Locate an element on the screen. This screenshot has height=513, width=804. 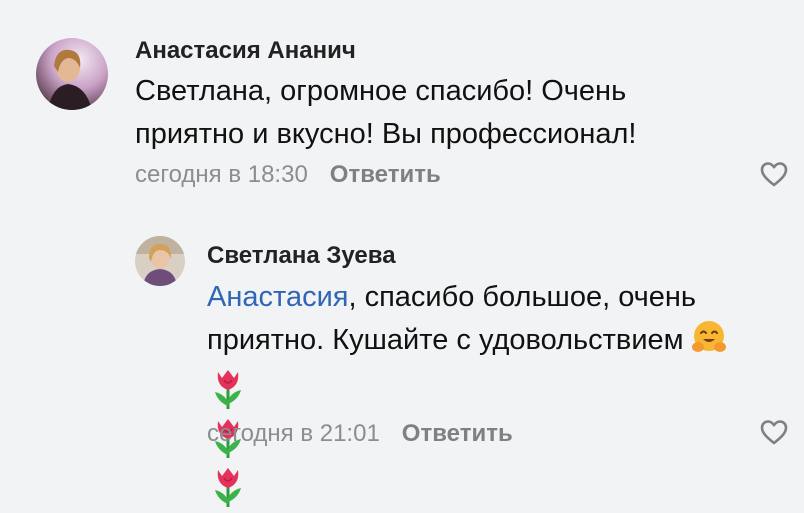
comment-text-fragment: приятно. Кушайте с удовольствием is located at coordinates (445, 340).